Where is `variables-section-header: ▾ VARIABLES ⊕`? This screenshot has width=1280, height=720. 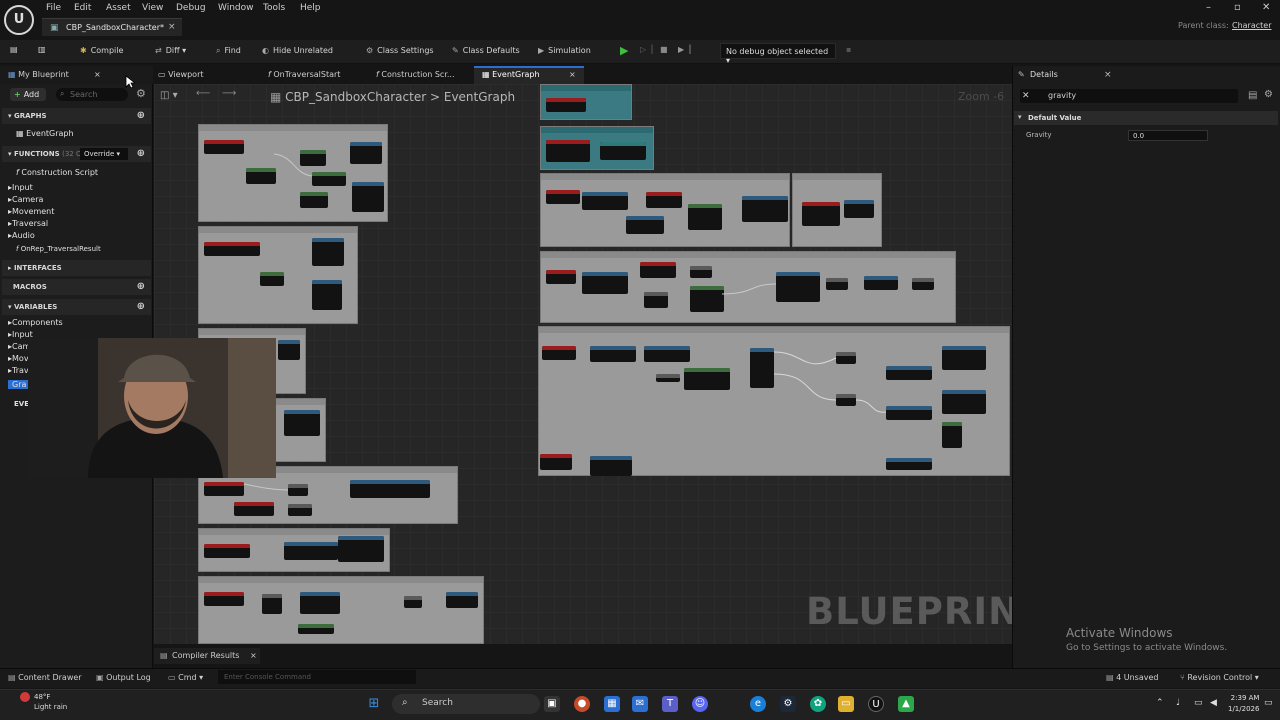
variables-section-header: ▾ VARIABLES ⊕ is located at coordinates (76, 307).